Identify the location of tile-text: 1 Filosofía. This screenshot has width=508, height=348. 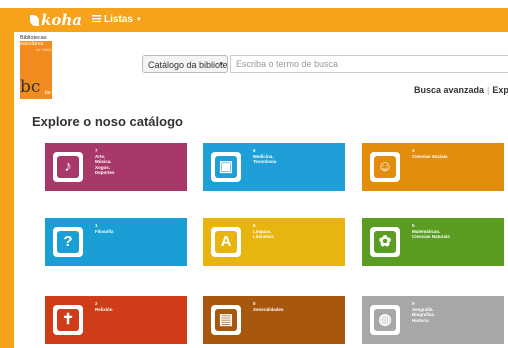
(104, 228).